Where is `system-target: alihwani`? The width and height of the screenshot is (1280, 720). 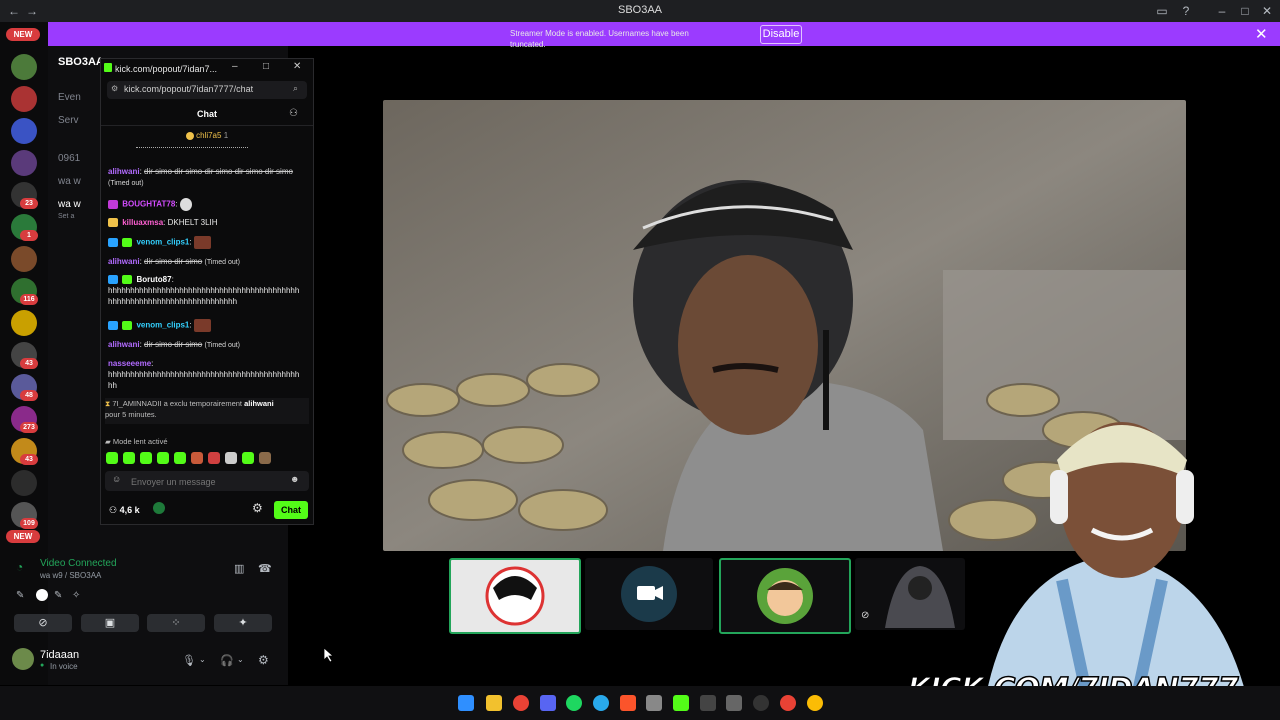 system-target: alihwani is located at coordinates (259, 403).